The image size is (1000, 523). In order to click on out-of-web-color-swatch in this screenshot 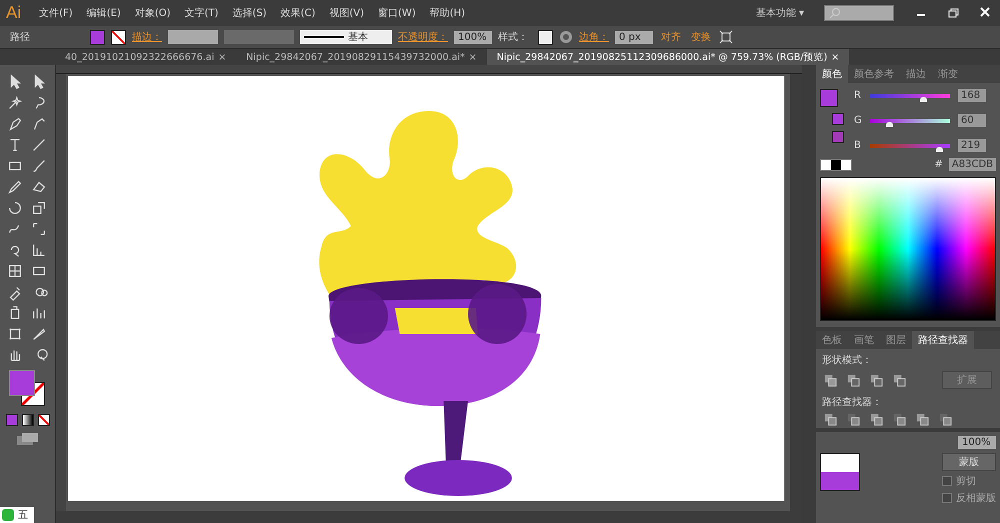, I will do `click(838, 119)`.